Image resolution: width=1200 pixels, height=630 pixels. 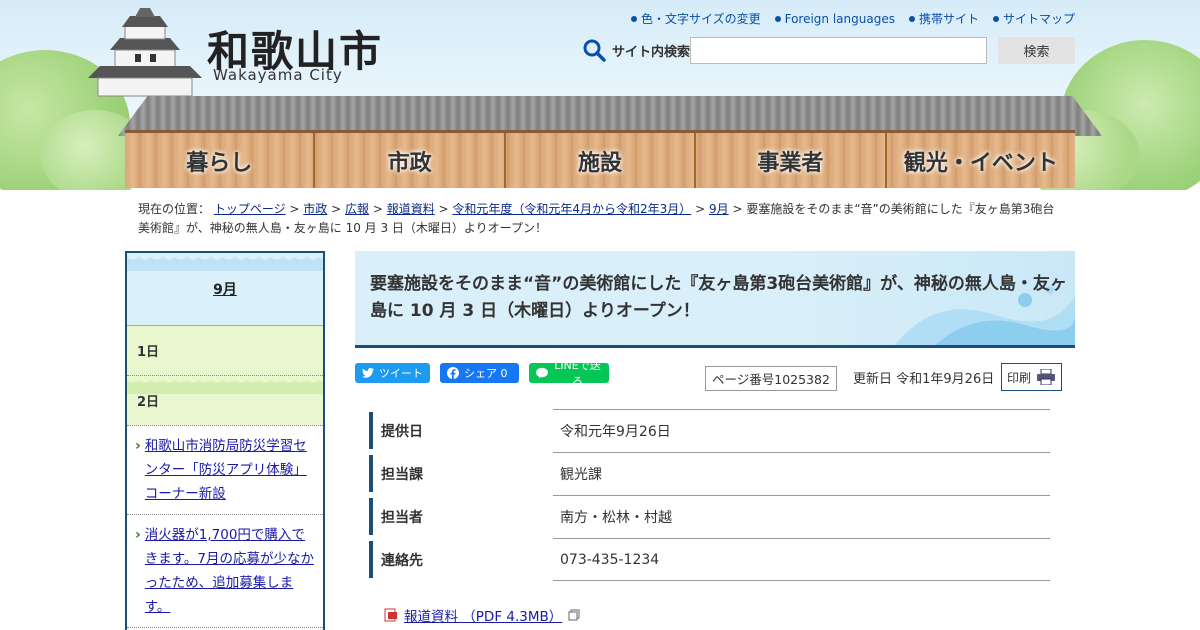 I want to click on global-nav: 暮らし 市政 施設 事業者 観光・イベント, so click(x=600, y=159).